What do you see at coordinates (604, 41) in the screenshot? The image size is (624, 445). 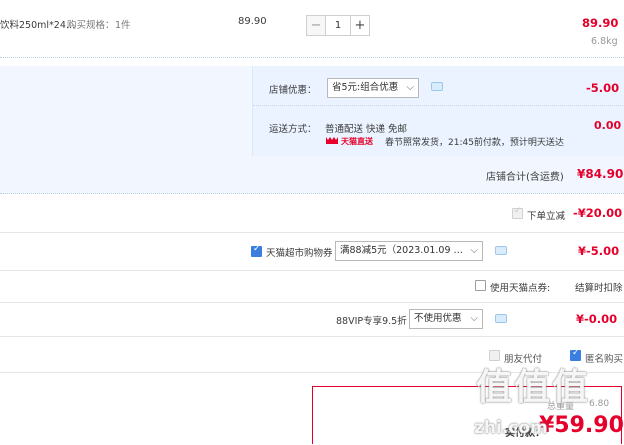 I see `item-weight: 6.8kg` at bounding box center [604, 41].